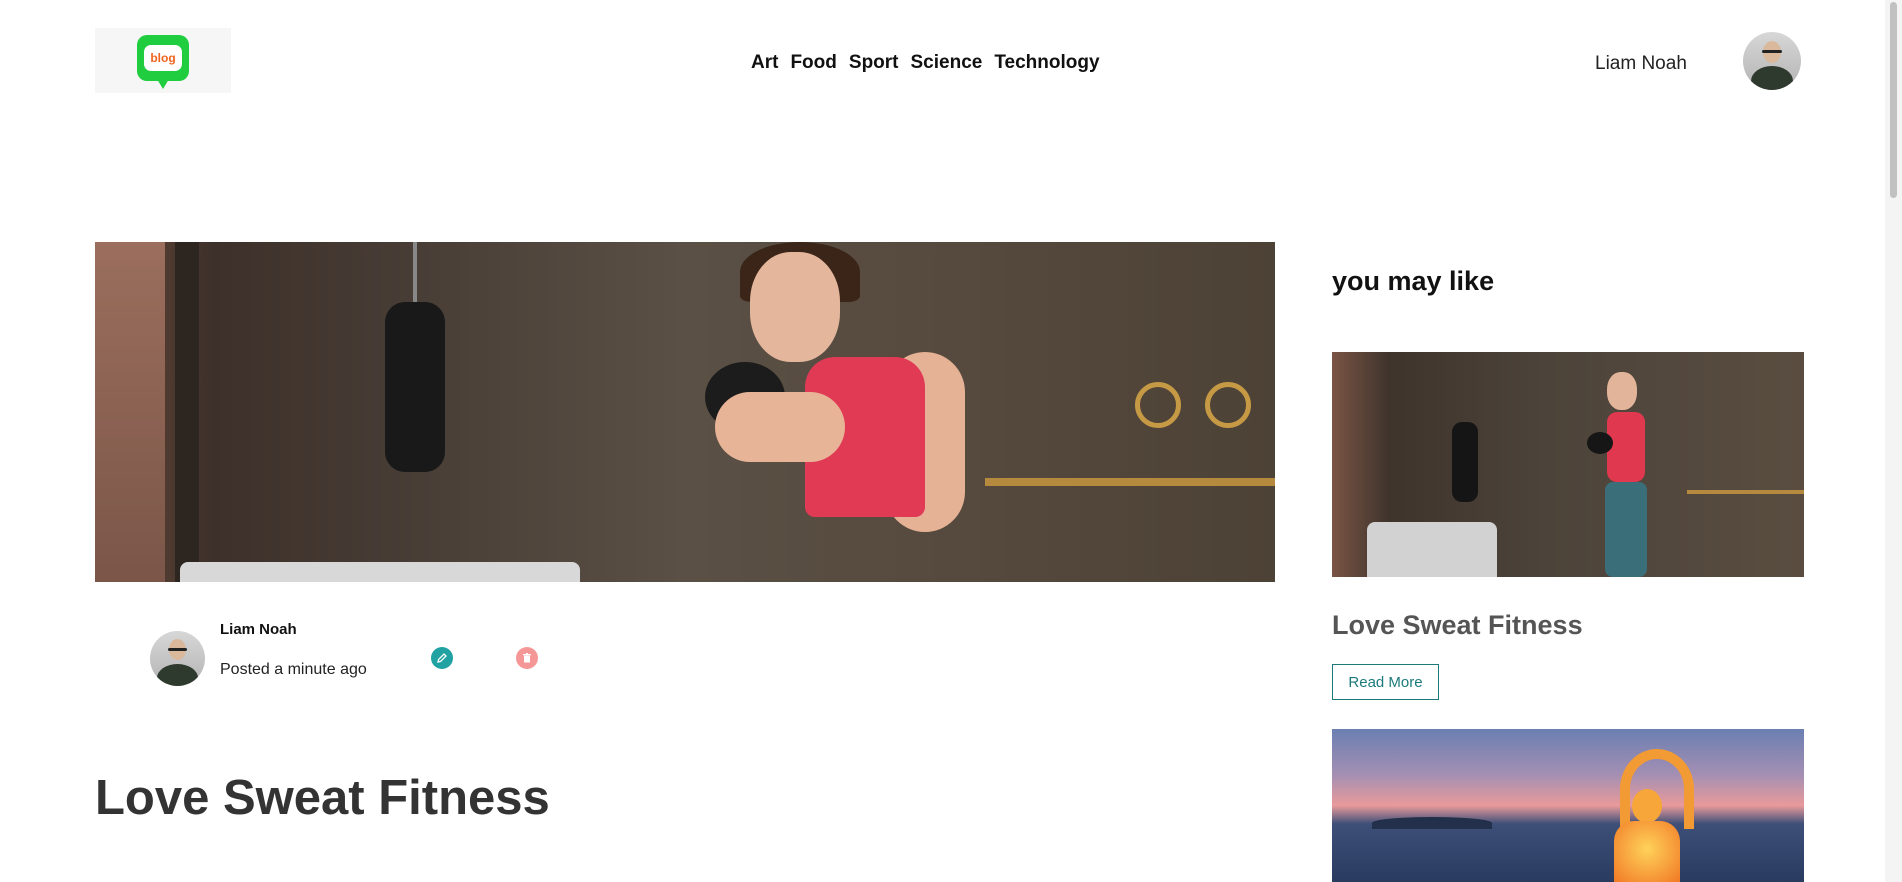  I want to click on read-more-button: Read More, so click(1385, 682).